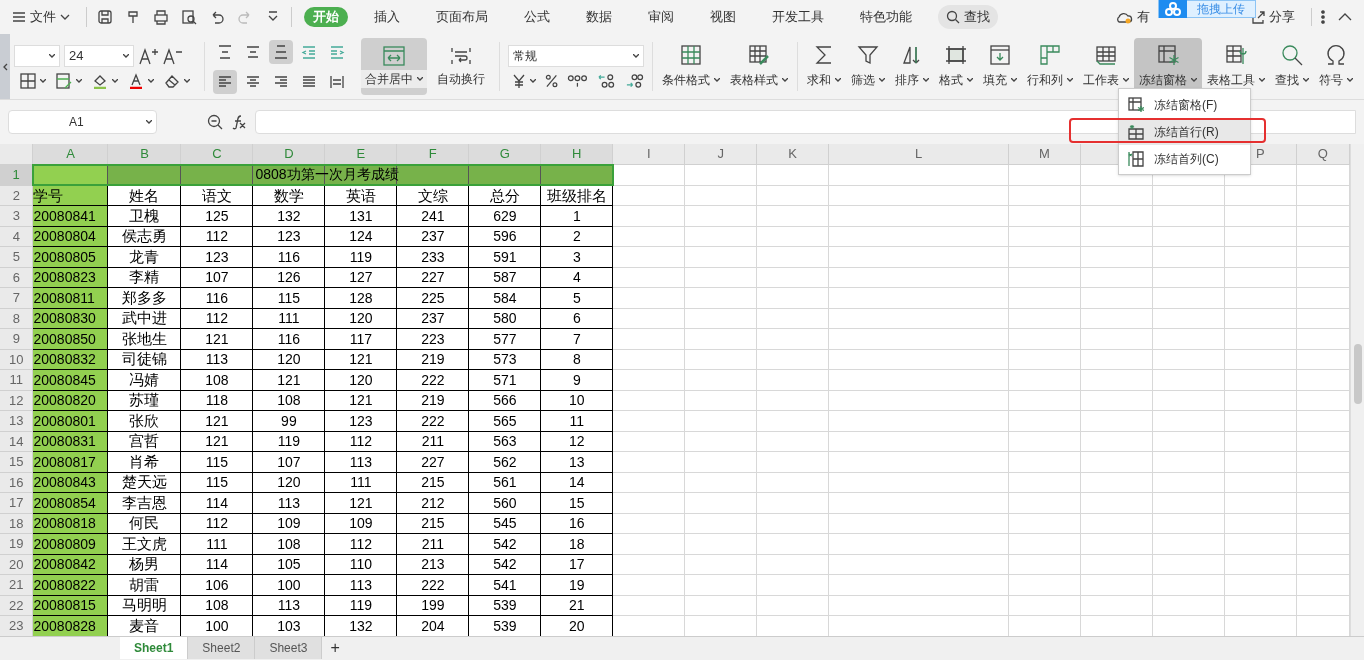 This screenshot has height=660, width=1364. What do you see at coordinates (968, 17) in the screenshot?
I see `search-button: 查找` at bounding box center [968, 17].